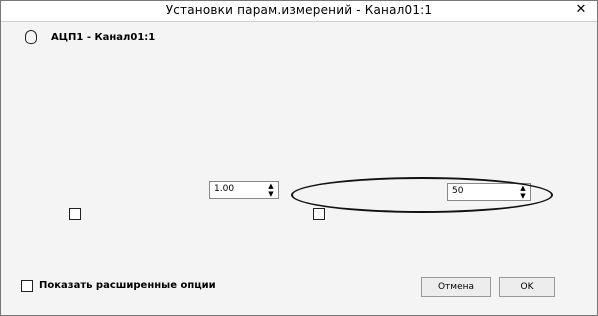  I want to click on channel-header: АЦП1 - Канал01:1, so click(90, 37).